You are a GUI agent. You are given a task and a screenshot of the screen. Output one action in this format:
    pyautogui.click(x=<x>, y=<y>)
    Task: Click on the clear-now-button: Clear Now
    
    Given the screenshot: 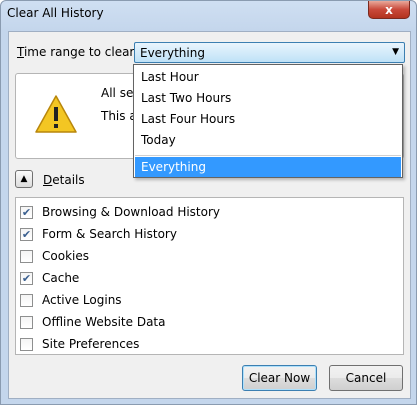 What is the action you would take?
    pyautogui.click(x=279, y=378)
    